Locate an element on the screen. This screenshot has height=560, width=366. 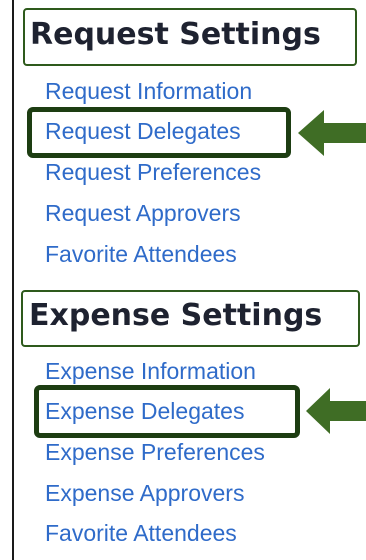
expense-settings-title: Expense Settings is located at coordinates (176, 315).